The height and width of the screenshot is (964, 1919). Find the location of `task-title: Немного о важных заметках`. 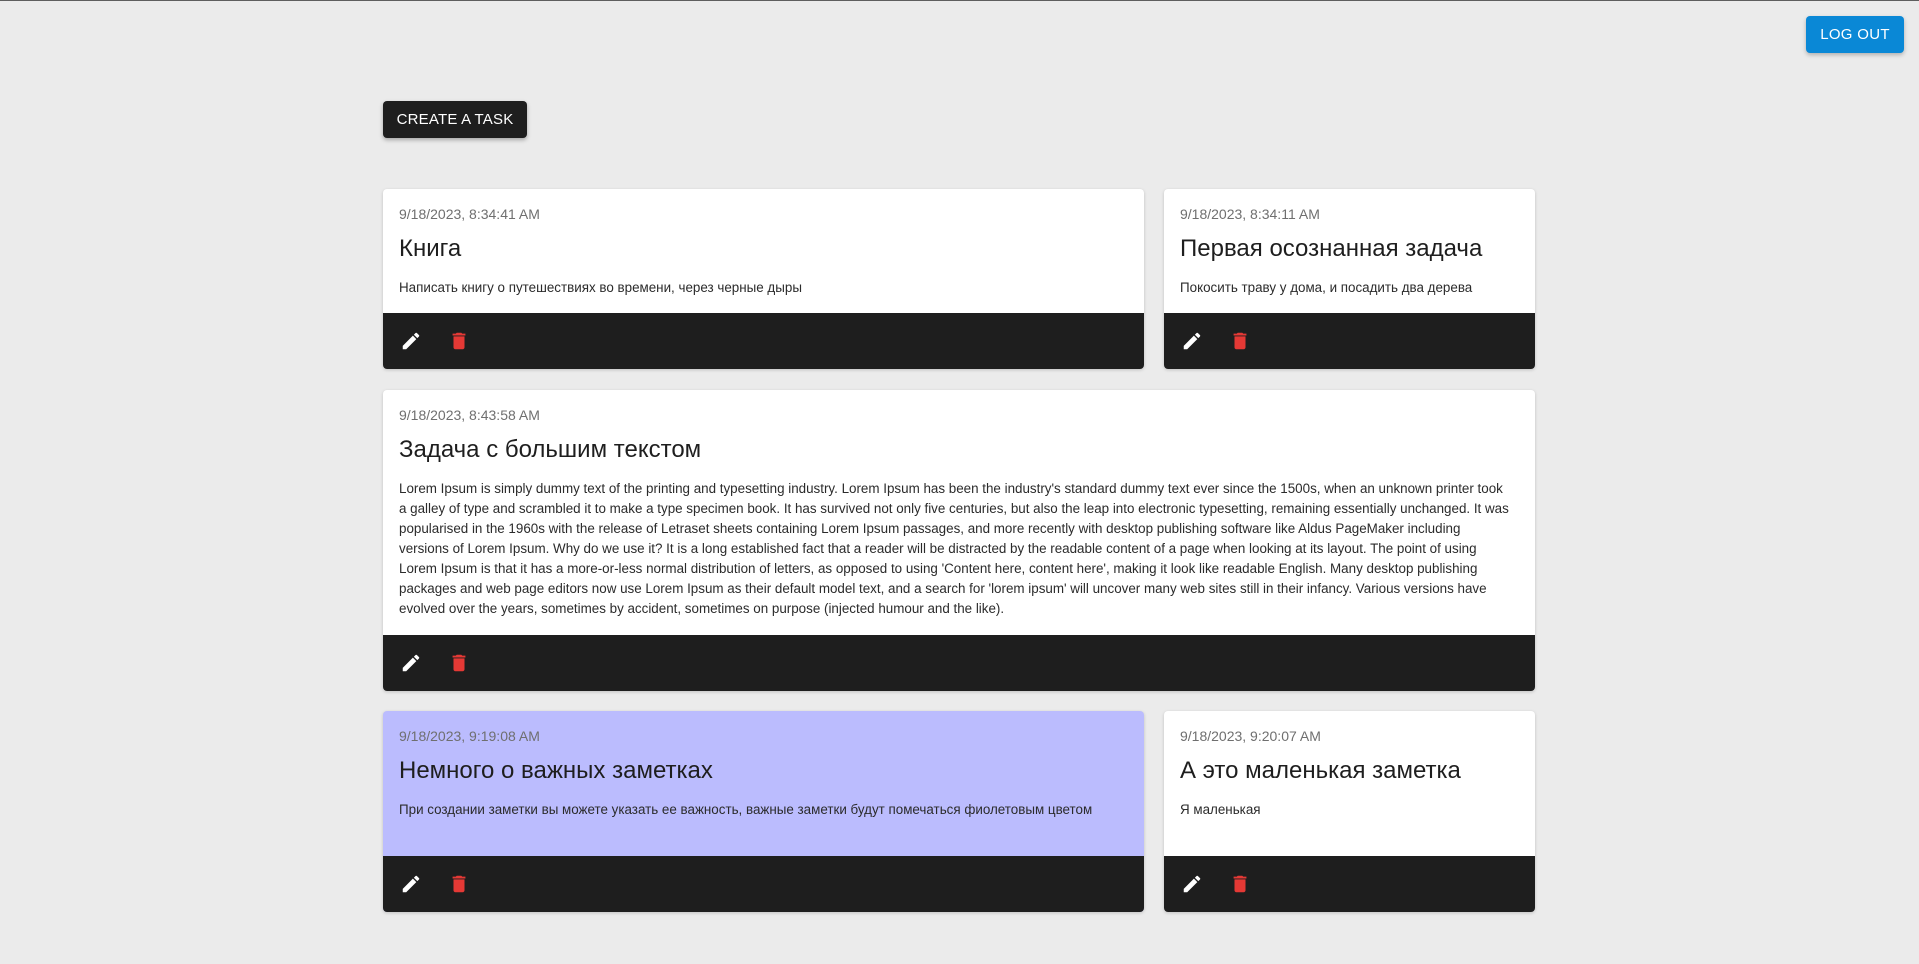

task-title: Немного о важных заметках is located at coordinates (556, 770).